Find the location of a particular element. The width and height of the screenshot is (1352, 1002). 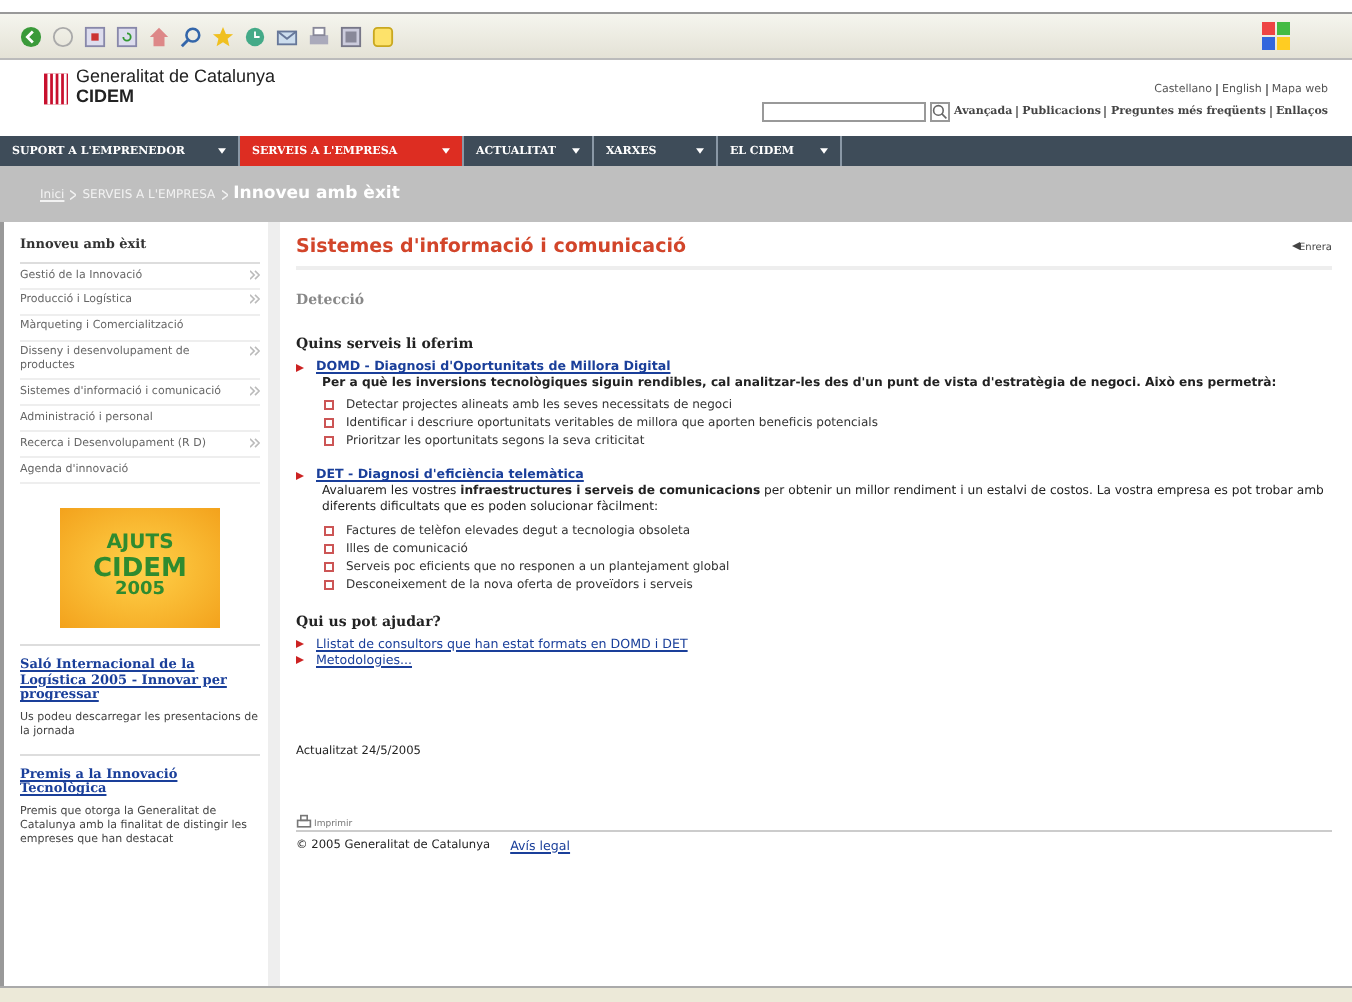

page-title: Sistemes d'informació i comunicació is located at coordinates (491, 247).